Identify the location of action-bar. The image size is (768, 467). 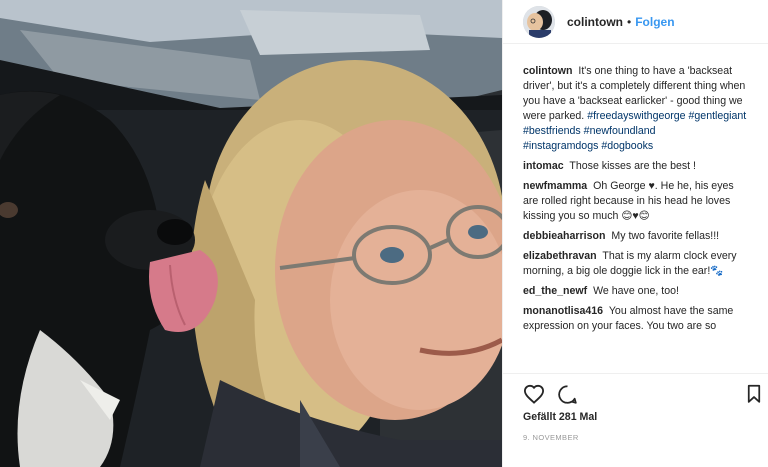
(635, 391).